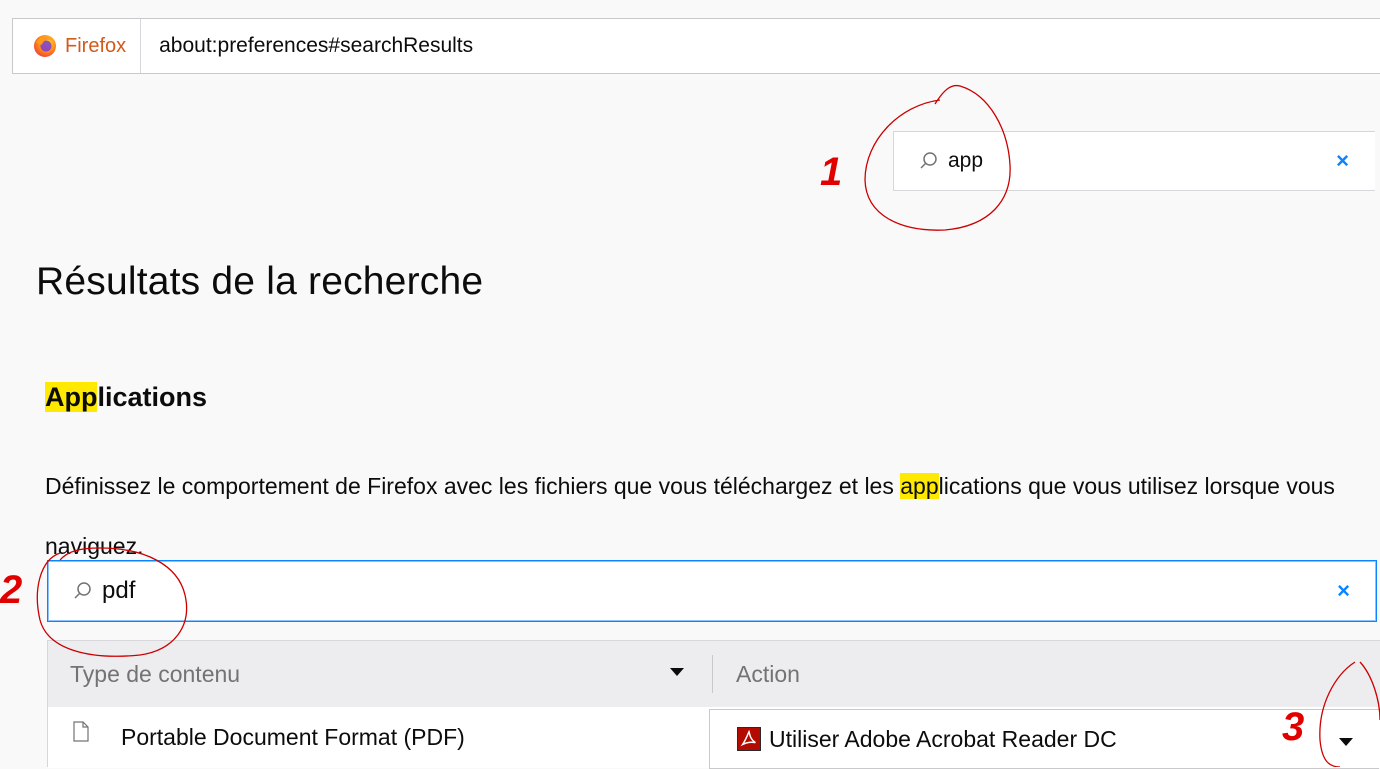 This screenshot has width=1380, height=769. I want to click on column-header-action: Action, so click(768, 674).